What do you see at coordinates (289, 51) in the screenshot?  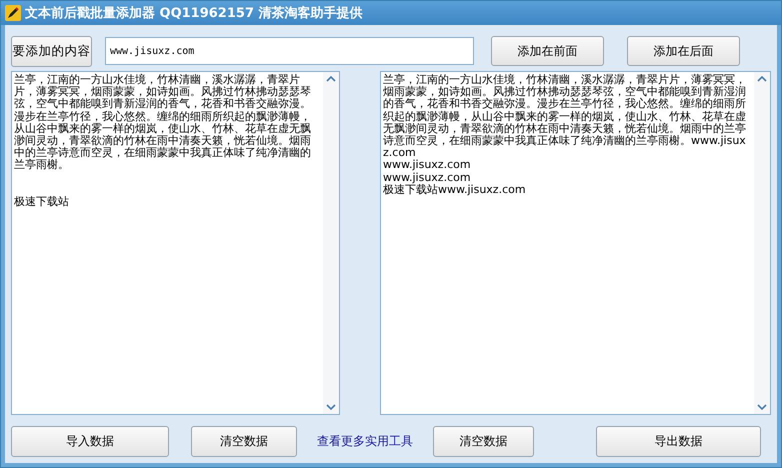 I see `content-input-field: www.jisuxz.com` at bounding box center [289, 51].